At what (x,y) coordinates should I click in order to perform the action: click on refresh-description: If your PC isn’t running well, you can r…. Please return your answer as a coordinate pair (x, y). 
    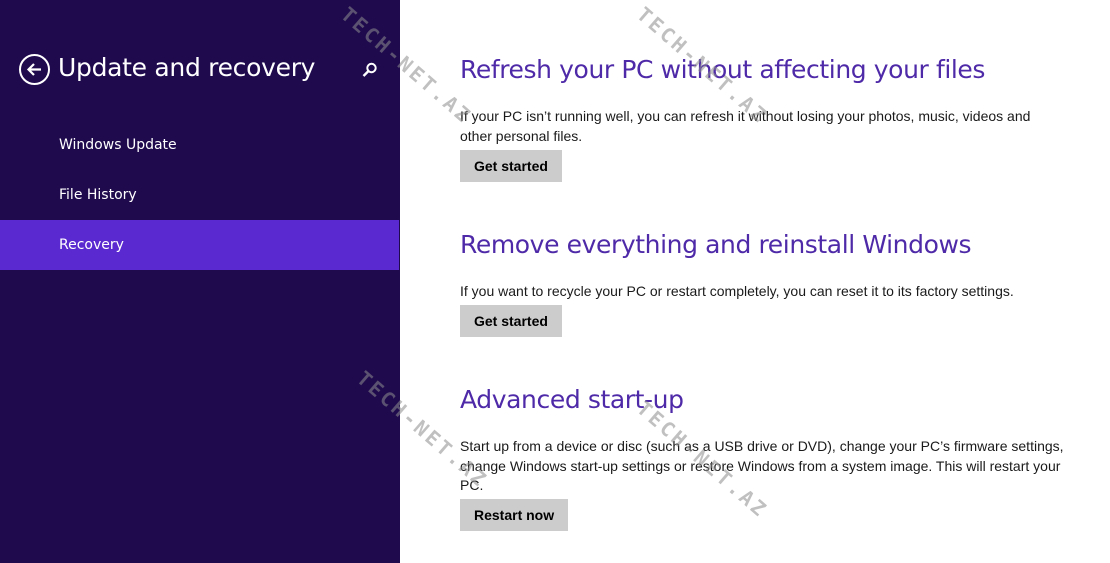
    Looking at the image, I should click on (745, 126).